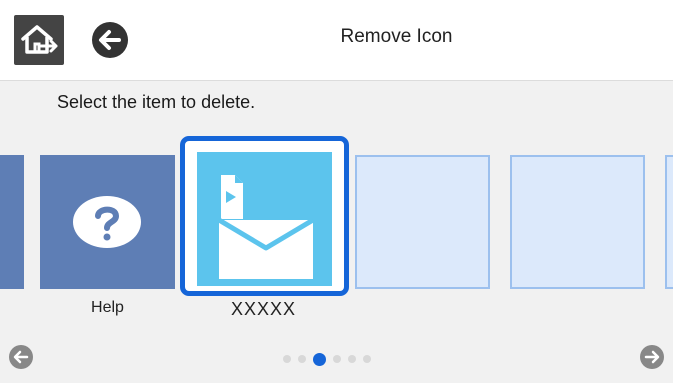 The width and height of the screenshot is (673, 383). I want to click on back-arrow-icon, so click(110, 40).